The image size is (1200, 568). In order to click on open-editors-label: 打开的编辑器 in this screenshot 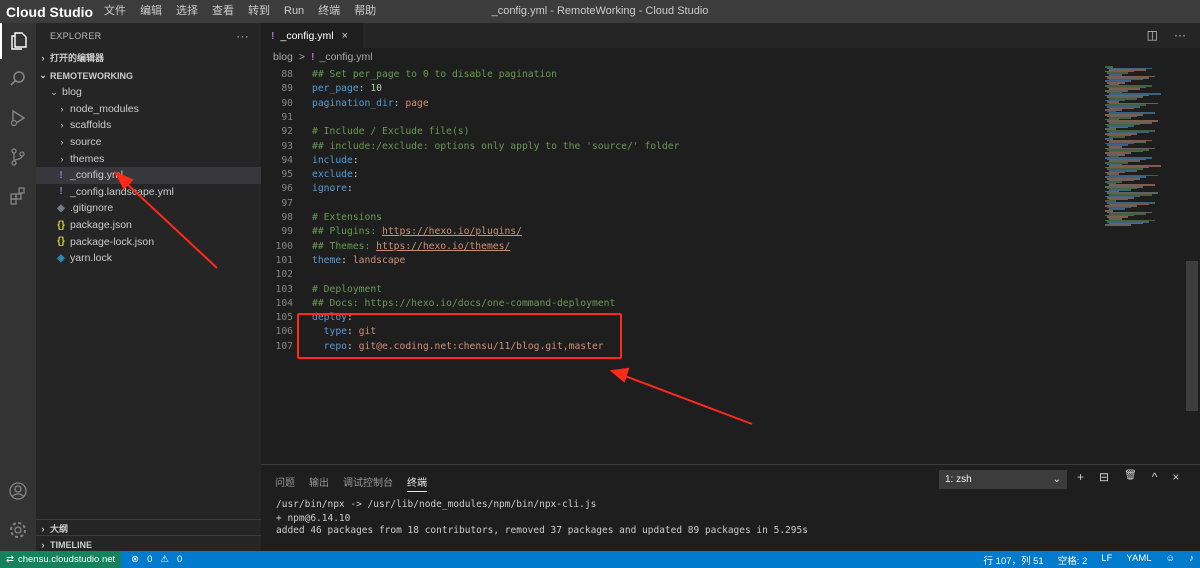, I will do `click(77, 58)`.